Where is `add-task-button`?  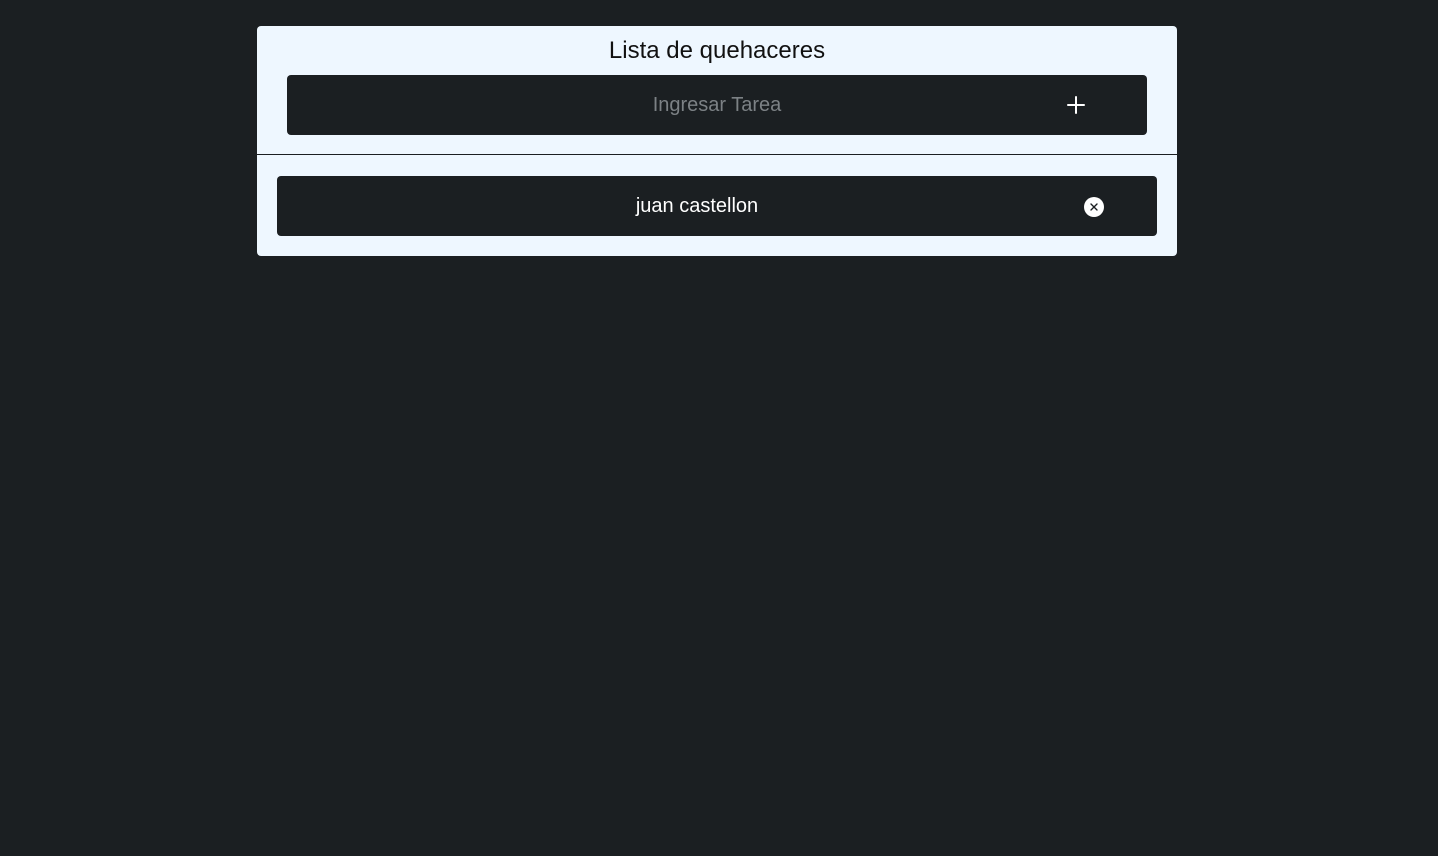 add-task-button is located at coordinates (1076, 105).